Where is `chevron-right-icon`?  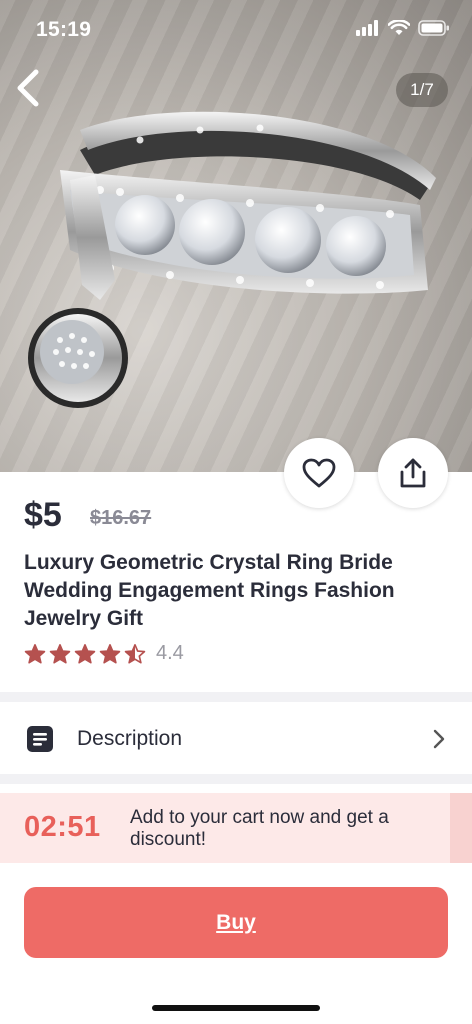 chevron-right-icon is located at coordinates (439, 739).